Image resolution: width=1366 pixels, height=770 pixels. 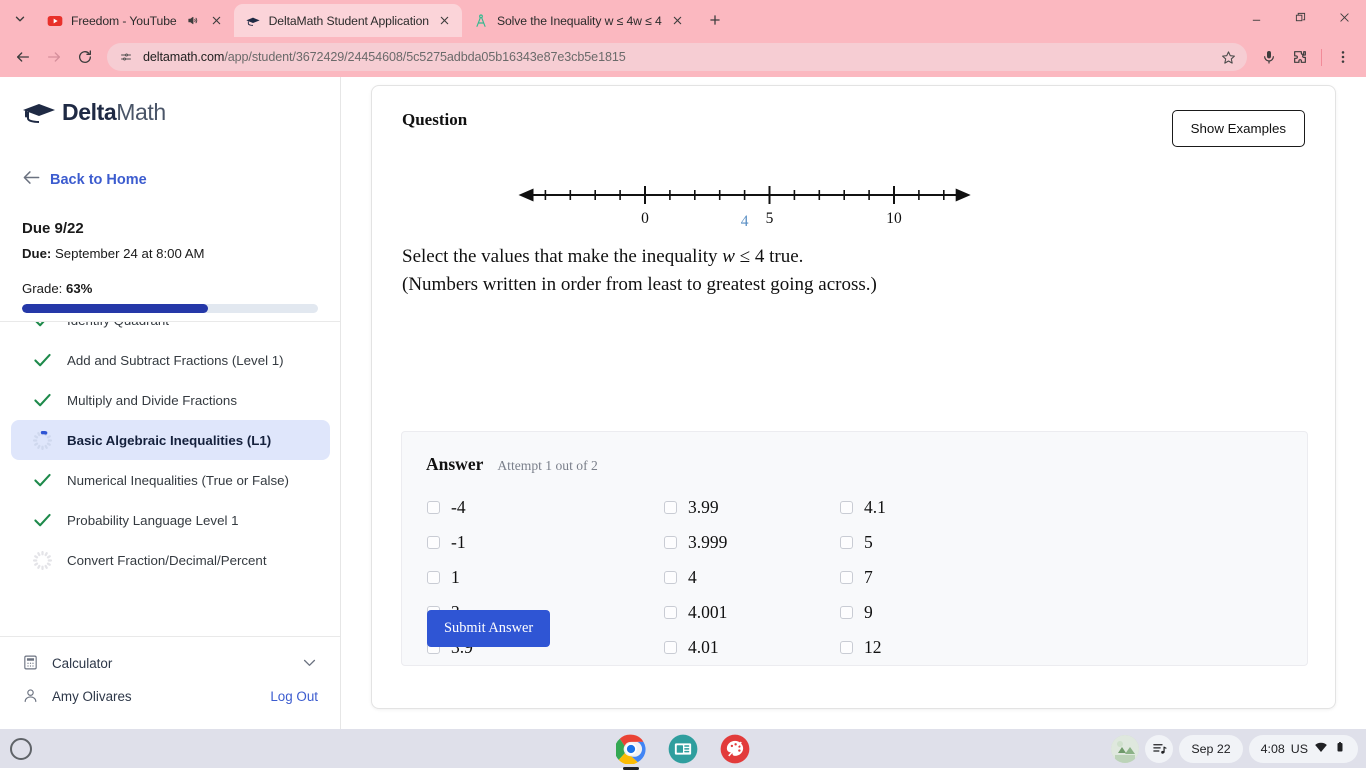 I want to click on browser-tab-deltamath: DeltaMath Student Application, so click(x=347, y=20).